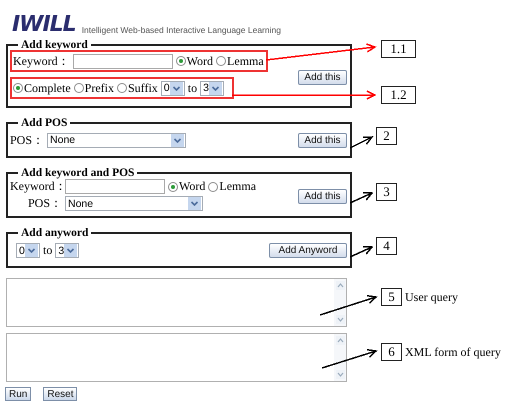 The width and height of the screenshot is (518, 407). I want to click on callout-label: 2, so click(386, 136).